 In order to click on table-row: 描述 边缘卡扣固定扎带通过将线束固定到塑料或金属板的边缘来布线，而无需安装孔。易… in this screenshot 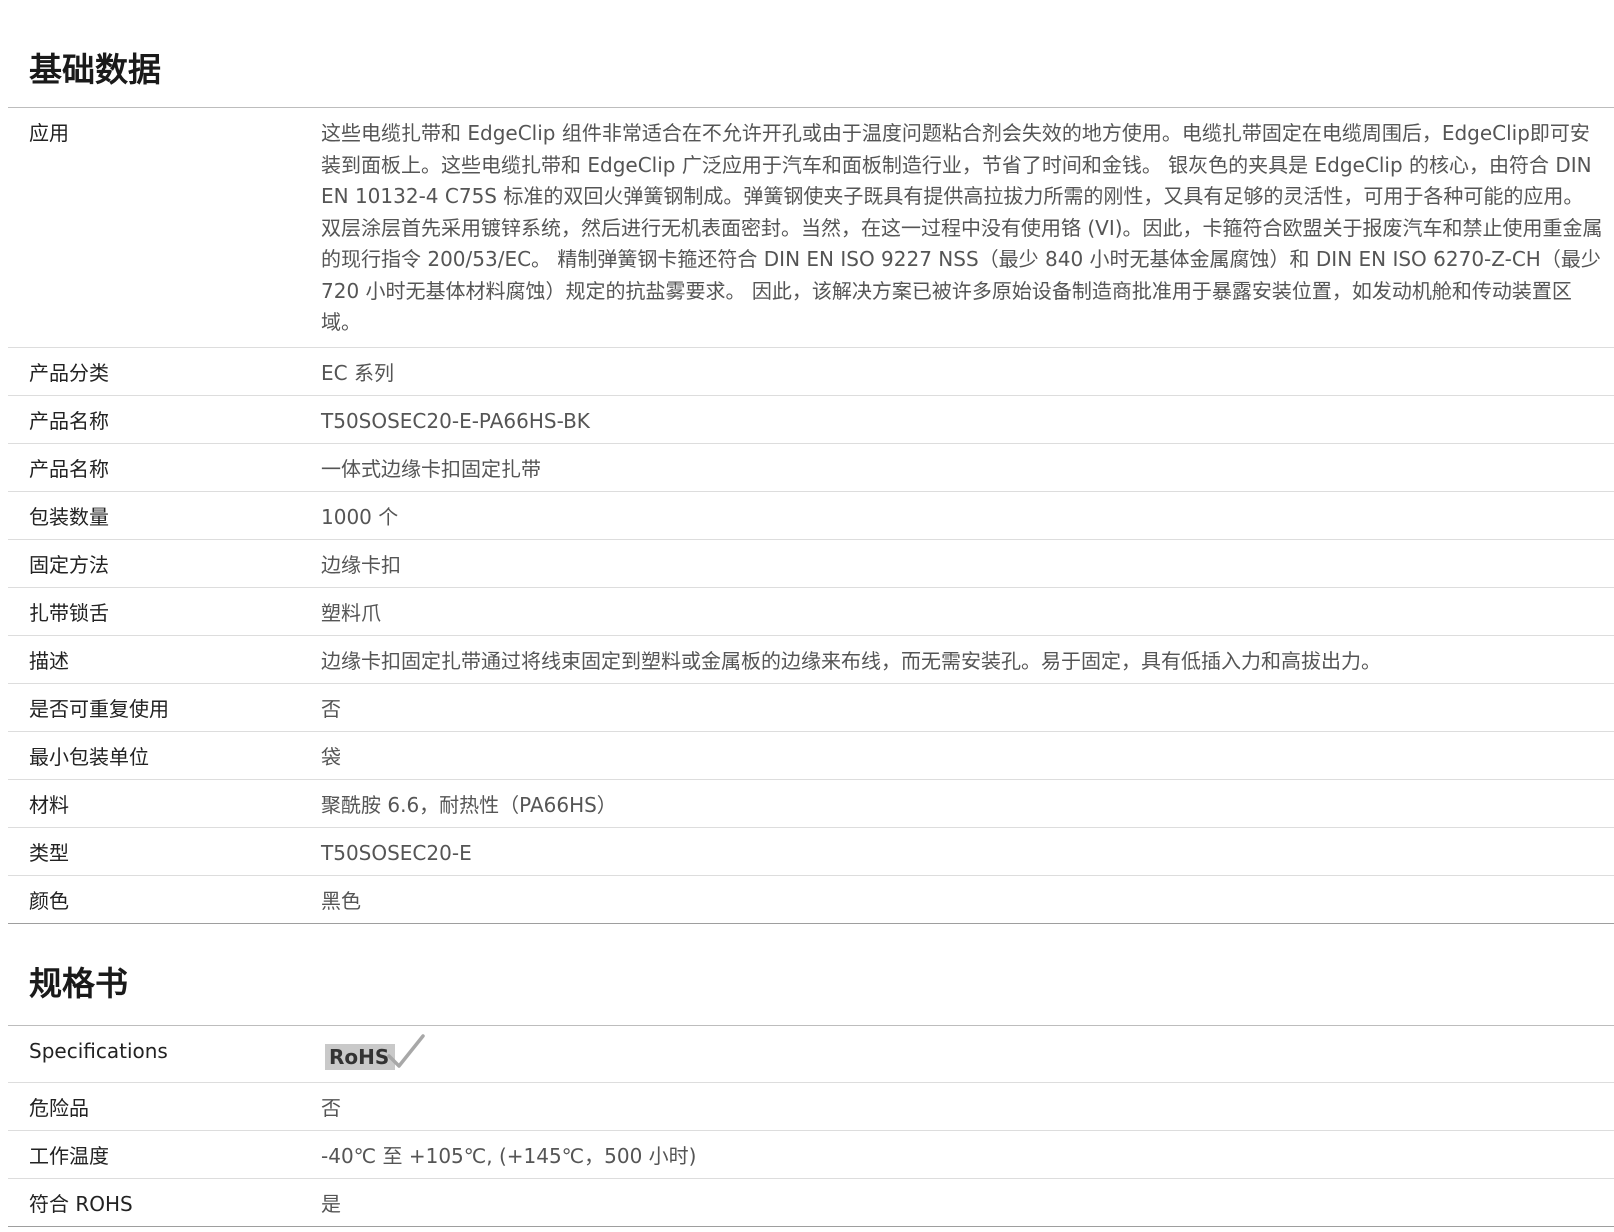, I will do `click(811, 659)`.